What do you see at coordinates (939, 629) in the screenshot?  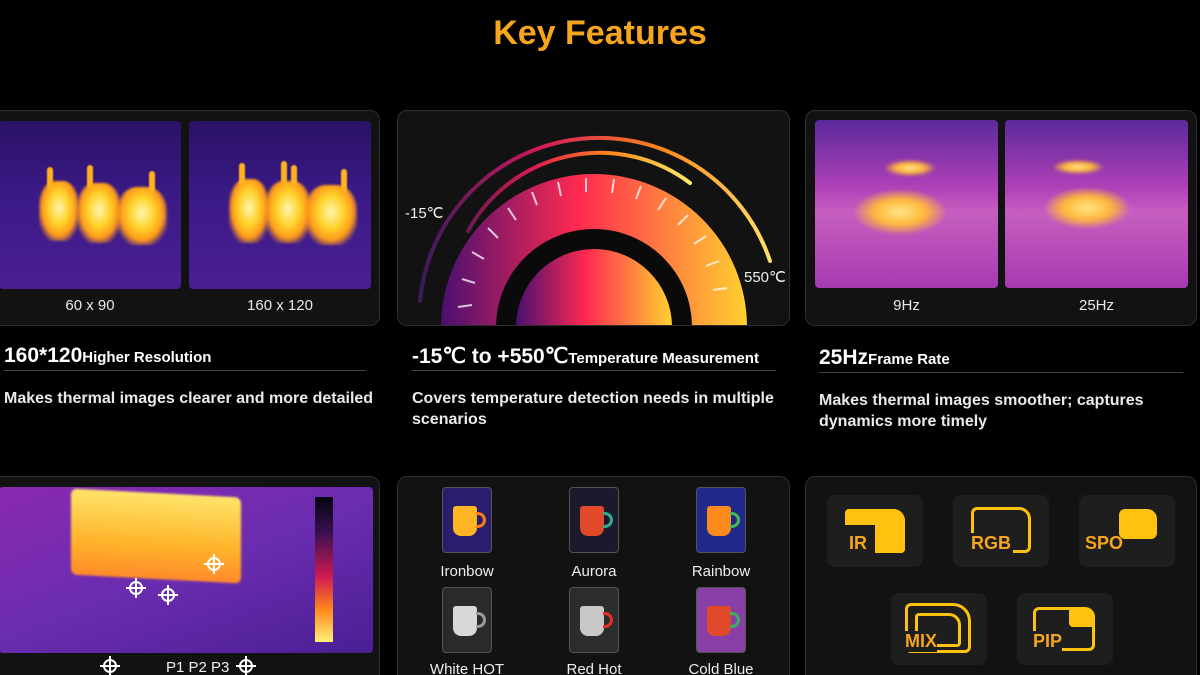 I see `mode-mix-button: MIX` at bounding box center [939, 629].